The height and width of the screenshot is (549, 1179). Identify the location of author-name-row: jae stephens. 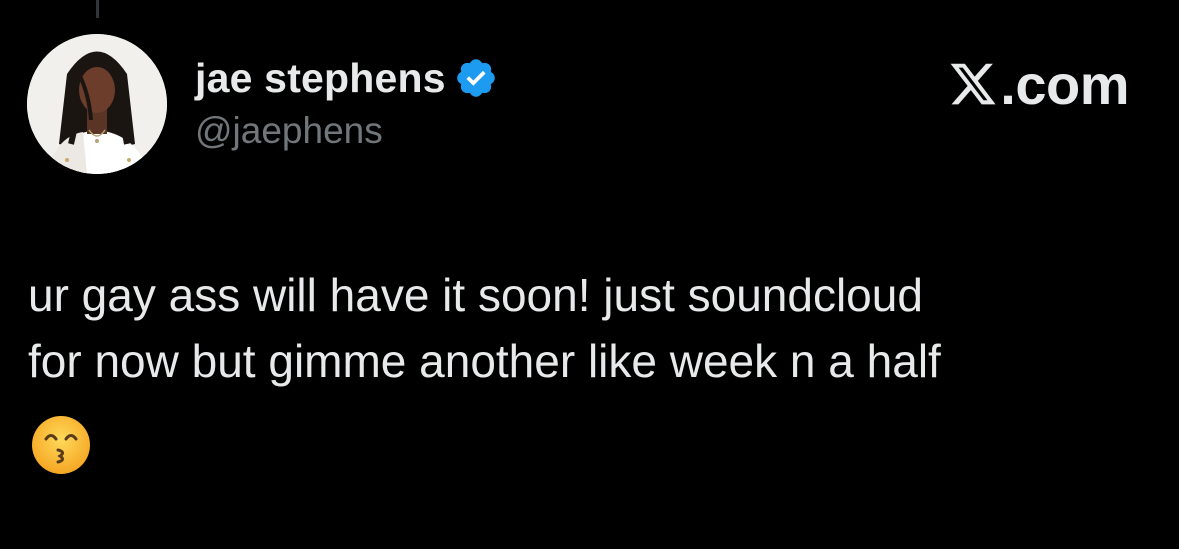
(346, 78).